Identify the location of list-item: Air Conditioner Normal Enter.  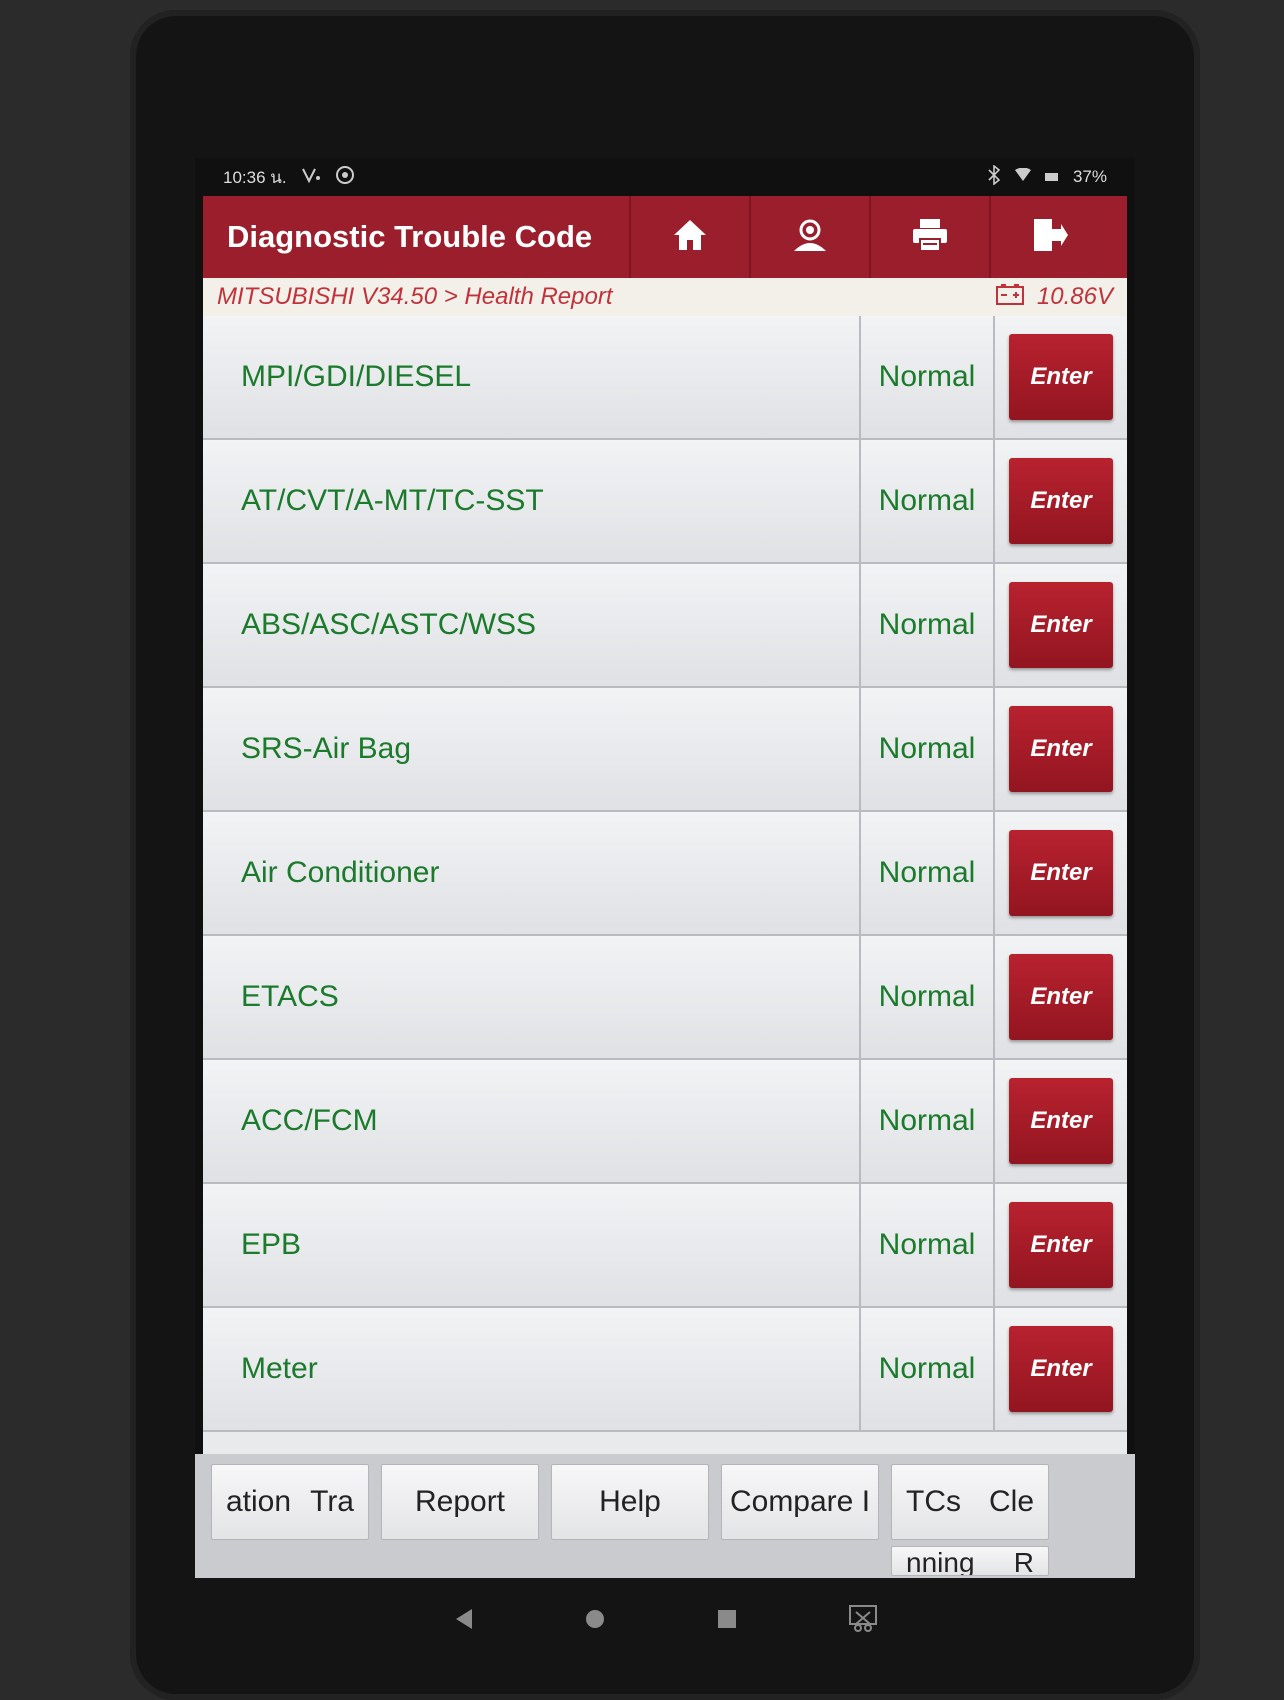
(665, 874).